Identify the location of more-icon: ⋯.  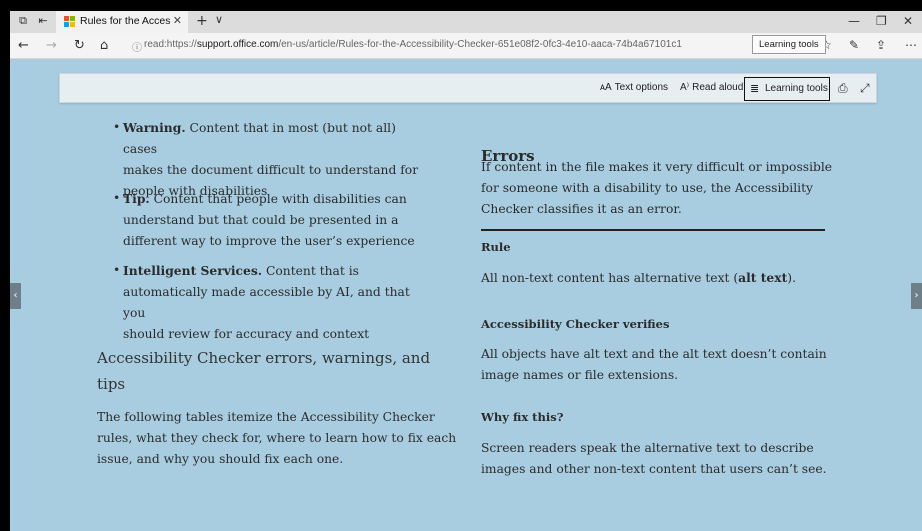
(911, 45).